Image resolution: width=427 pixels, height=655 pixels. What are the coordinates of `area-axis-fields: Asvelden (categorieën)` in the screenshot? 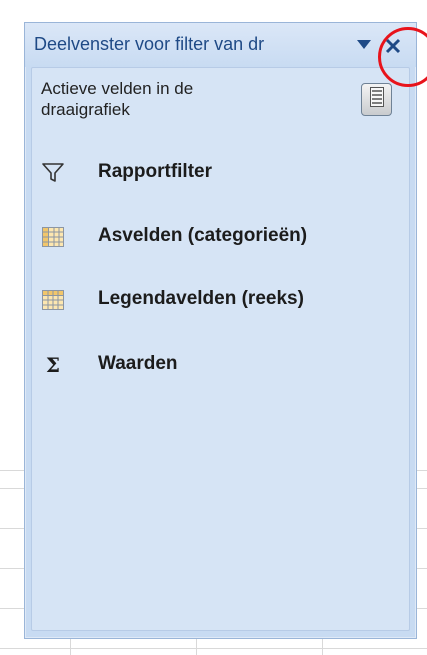 It's located at (221, 237).